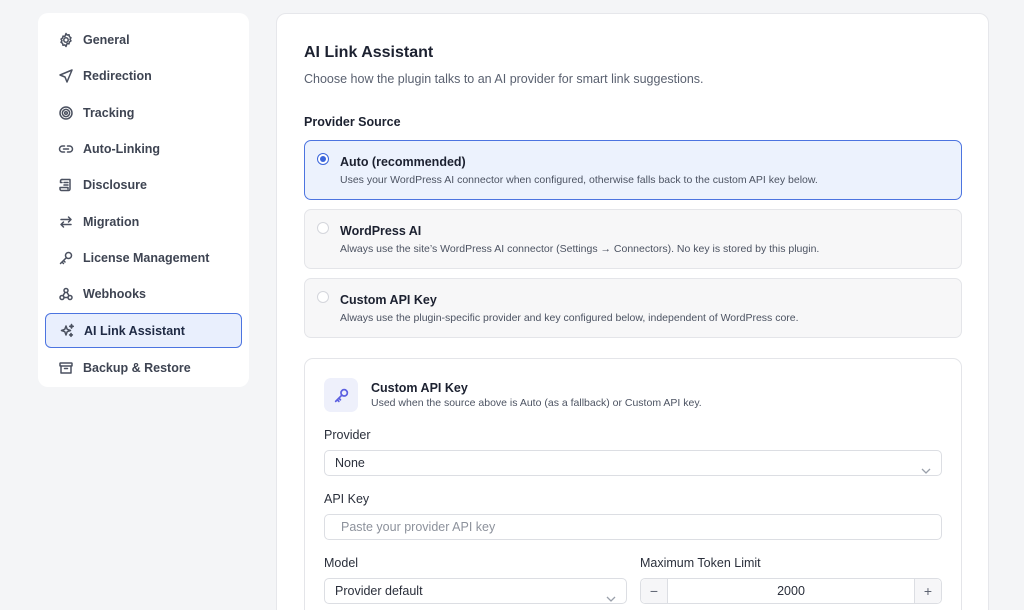 The image size is (1024, 610). What do you see at coordinates (111, 221) in the screenshot?
I see `sidebar-item-label: Migration` at bounding box center [111, 221].